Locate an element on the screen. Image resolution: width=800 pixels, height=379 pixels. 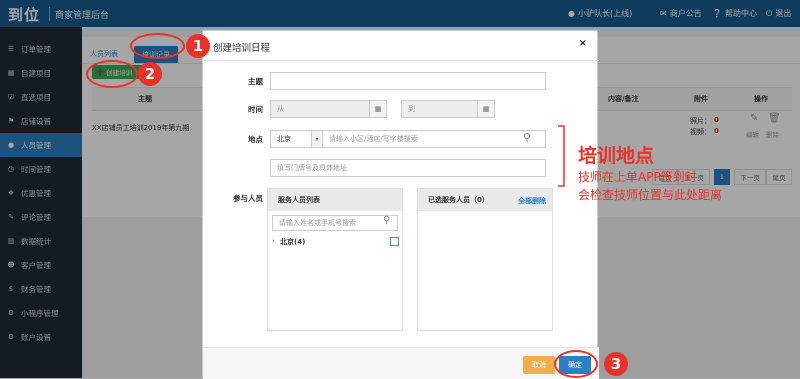
address-input: 填写门牌号及具体地址 is located at coordinates (408, 168).